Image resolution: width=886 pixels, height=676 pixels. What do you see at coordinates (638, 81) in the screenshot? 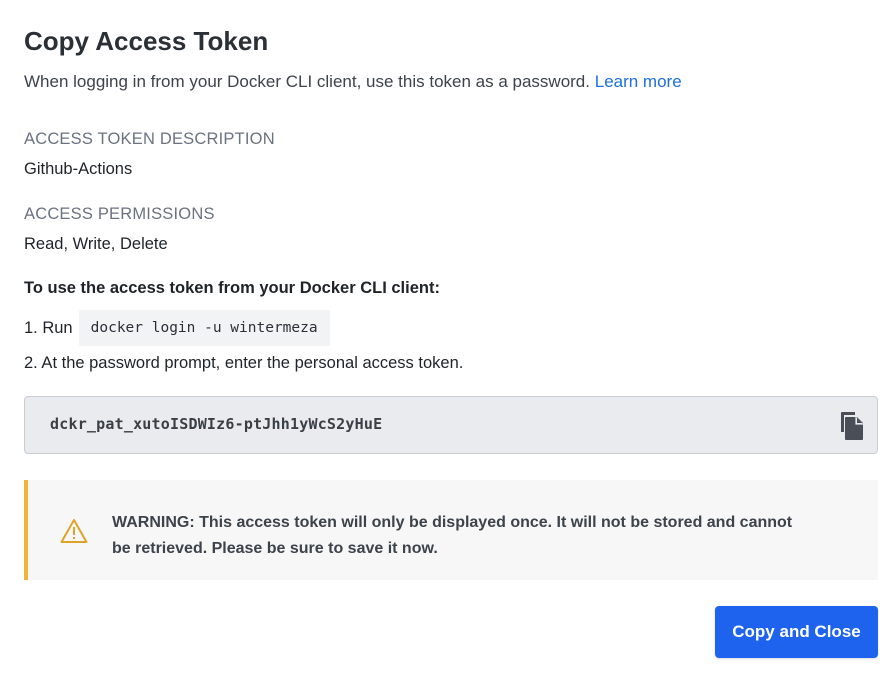
I see `learn-more-link: Learn more` at bounding box center [638, 81].